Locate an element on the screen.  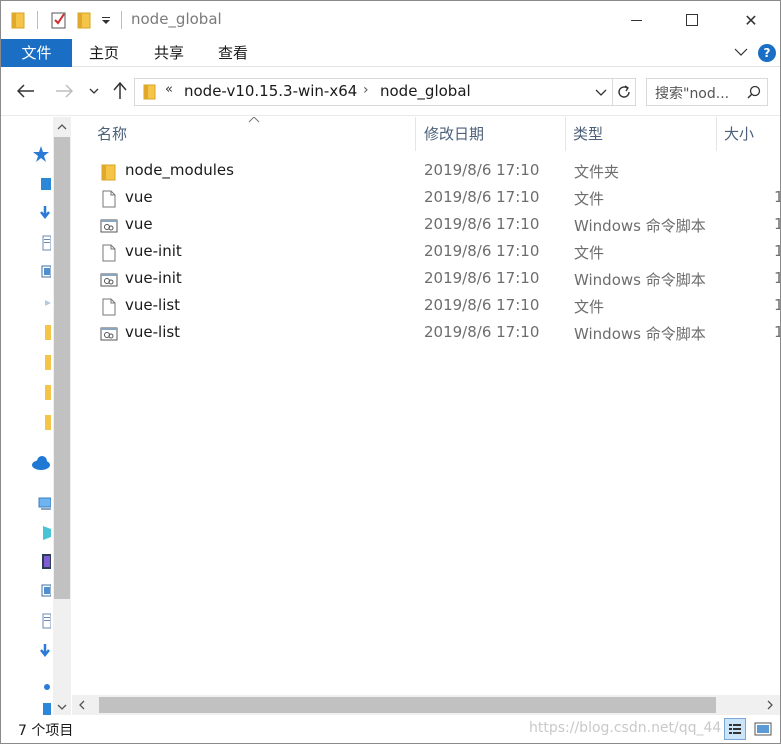
scroll-up-button is located at coordinates (62, 127).